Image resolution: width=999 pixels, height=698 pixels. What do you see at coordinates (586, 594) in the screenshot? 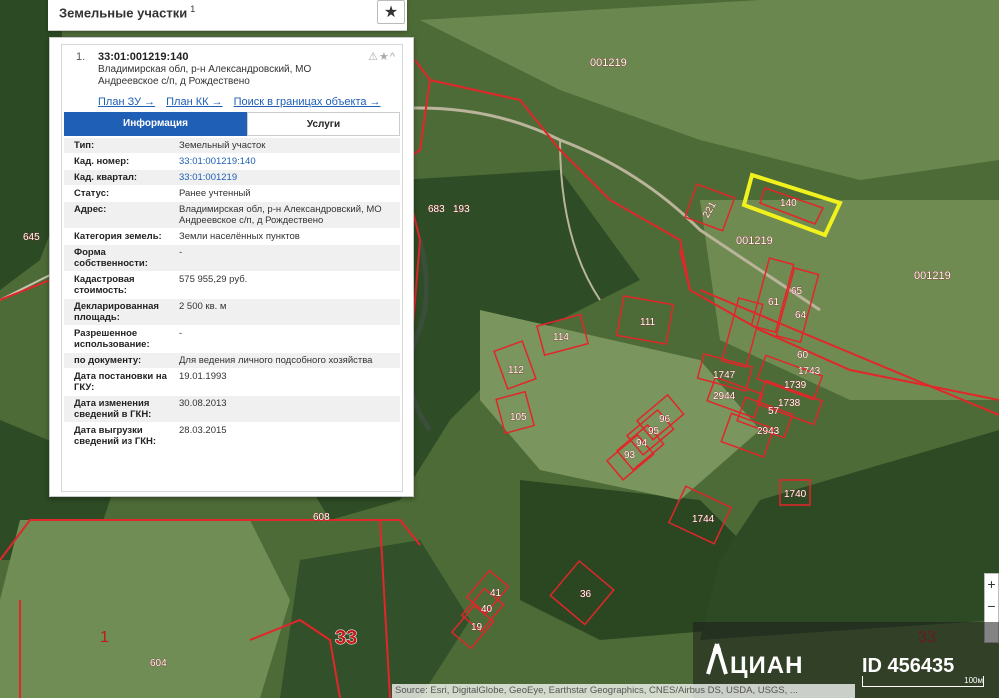
I see `map-label: 36` at bounding box center [586, 594].